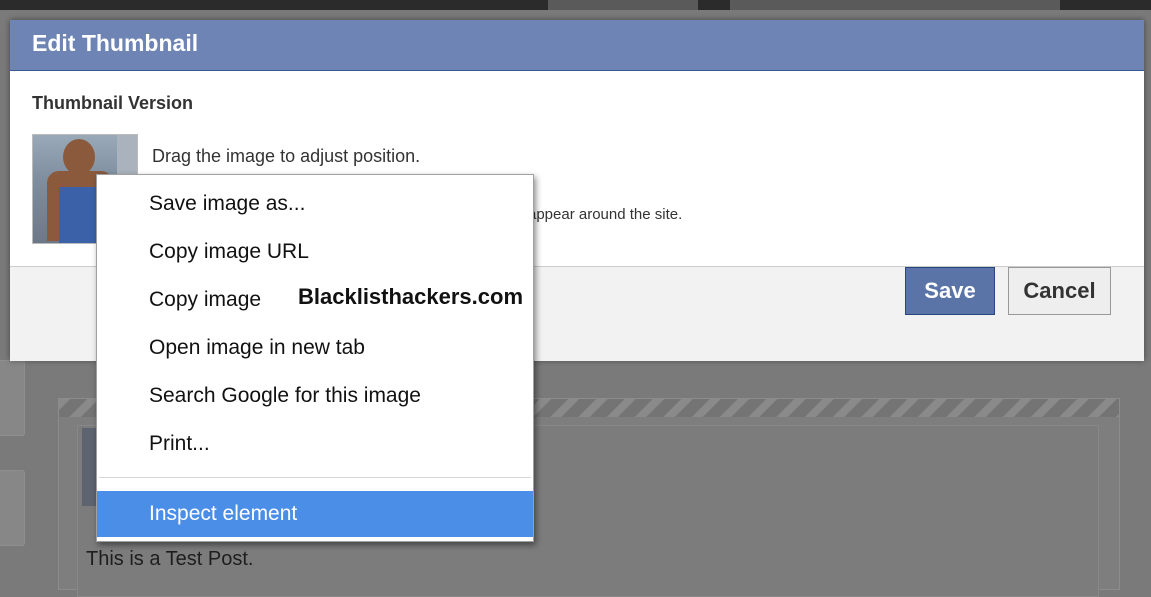 This screenshot has height=597, width=1151. I want to click on top-bar, so click(575, 5).